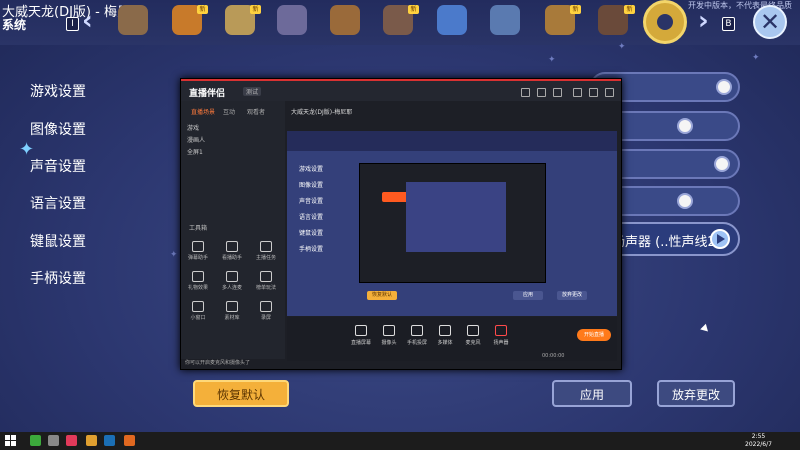  I want to click on tool-task: 主播任务, so click(266, 251).